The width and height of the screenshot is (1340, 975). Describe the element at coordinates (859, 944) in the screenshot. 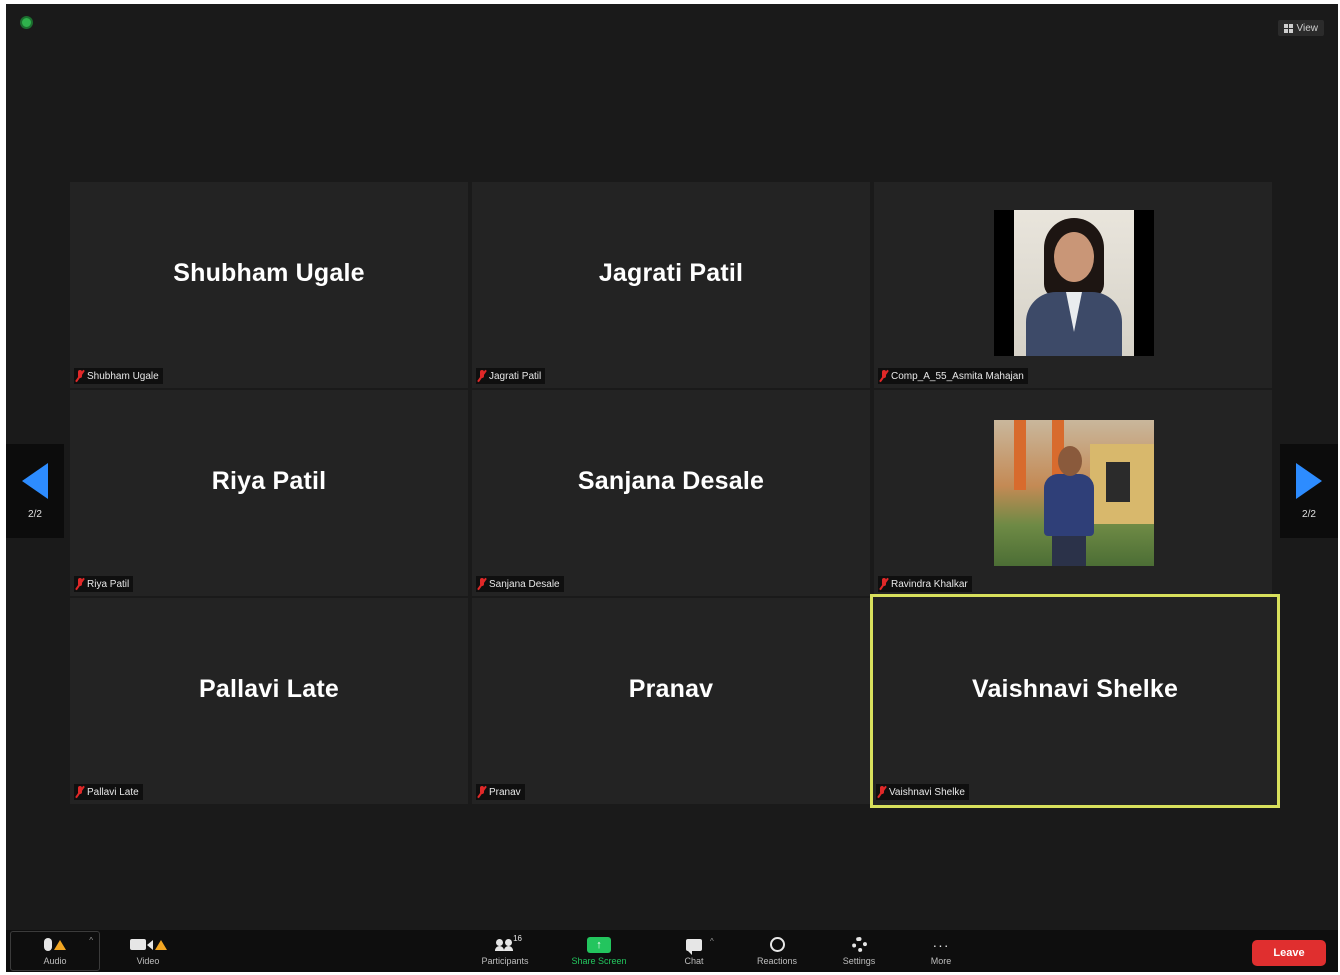

I see `gear-icon` at that location.